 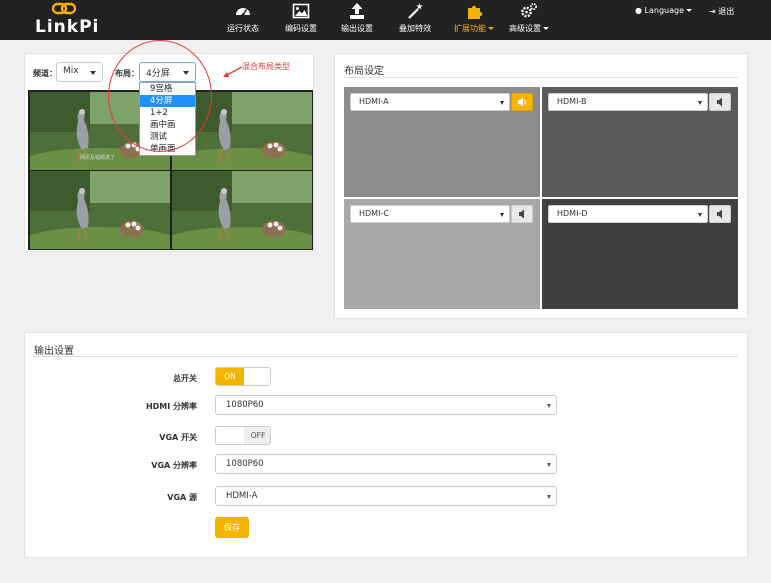 I want to click on nav-extensions-label: 扩展功能, so click(x=474, y=28).